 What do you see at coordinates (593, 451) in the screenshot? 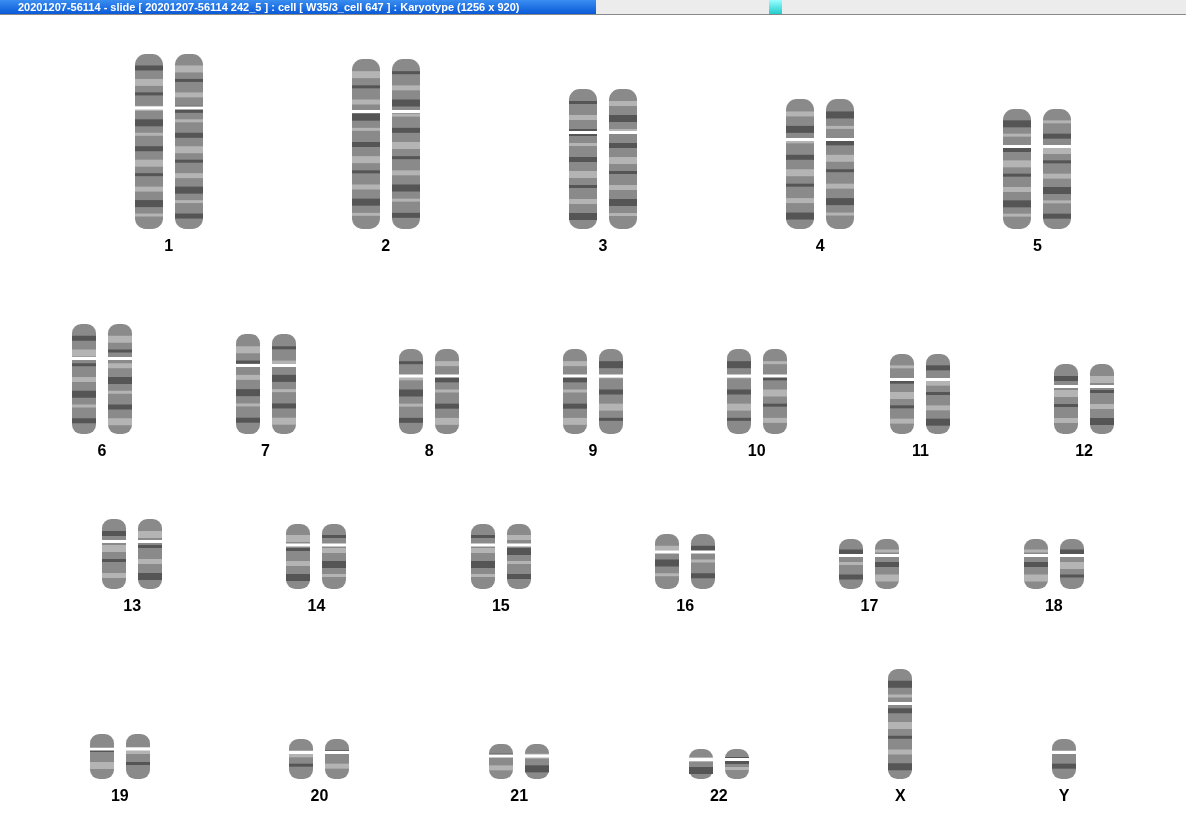
I see `chromosome-label: 9` at bounding box center [593, 451].